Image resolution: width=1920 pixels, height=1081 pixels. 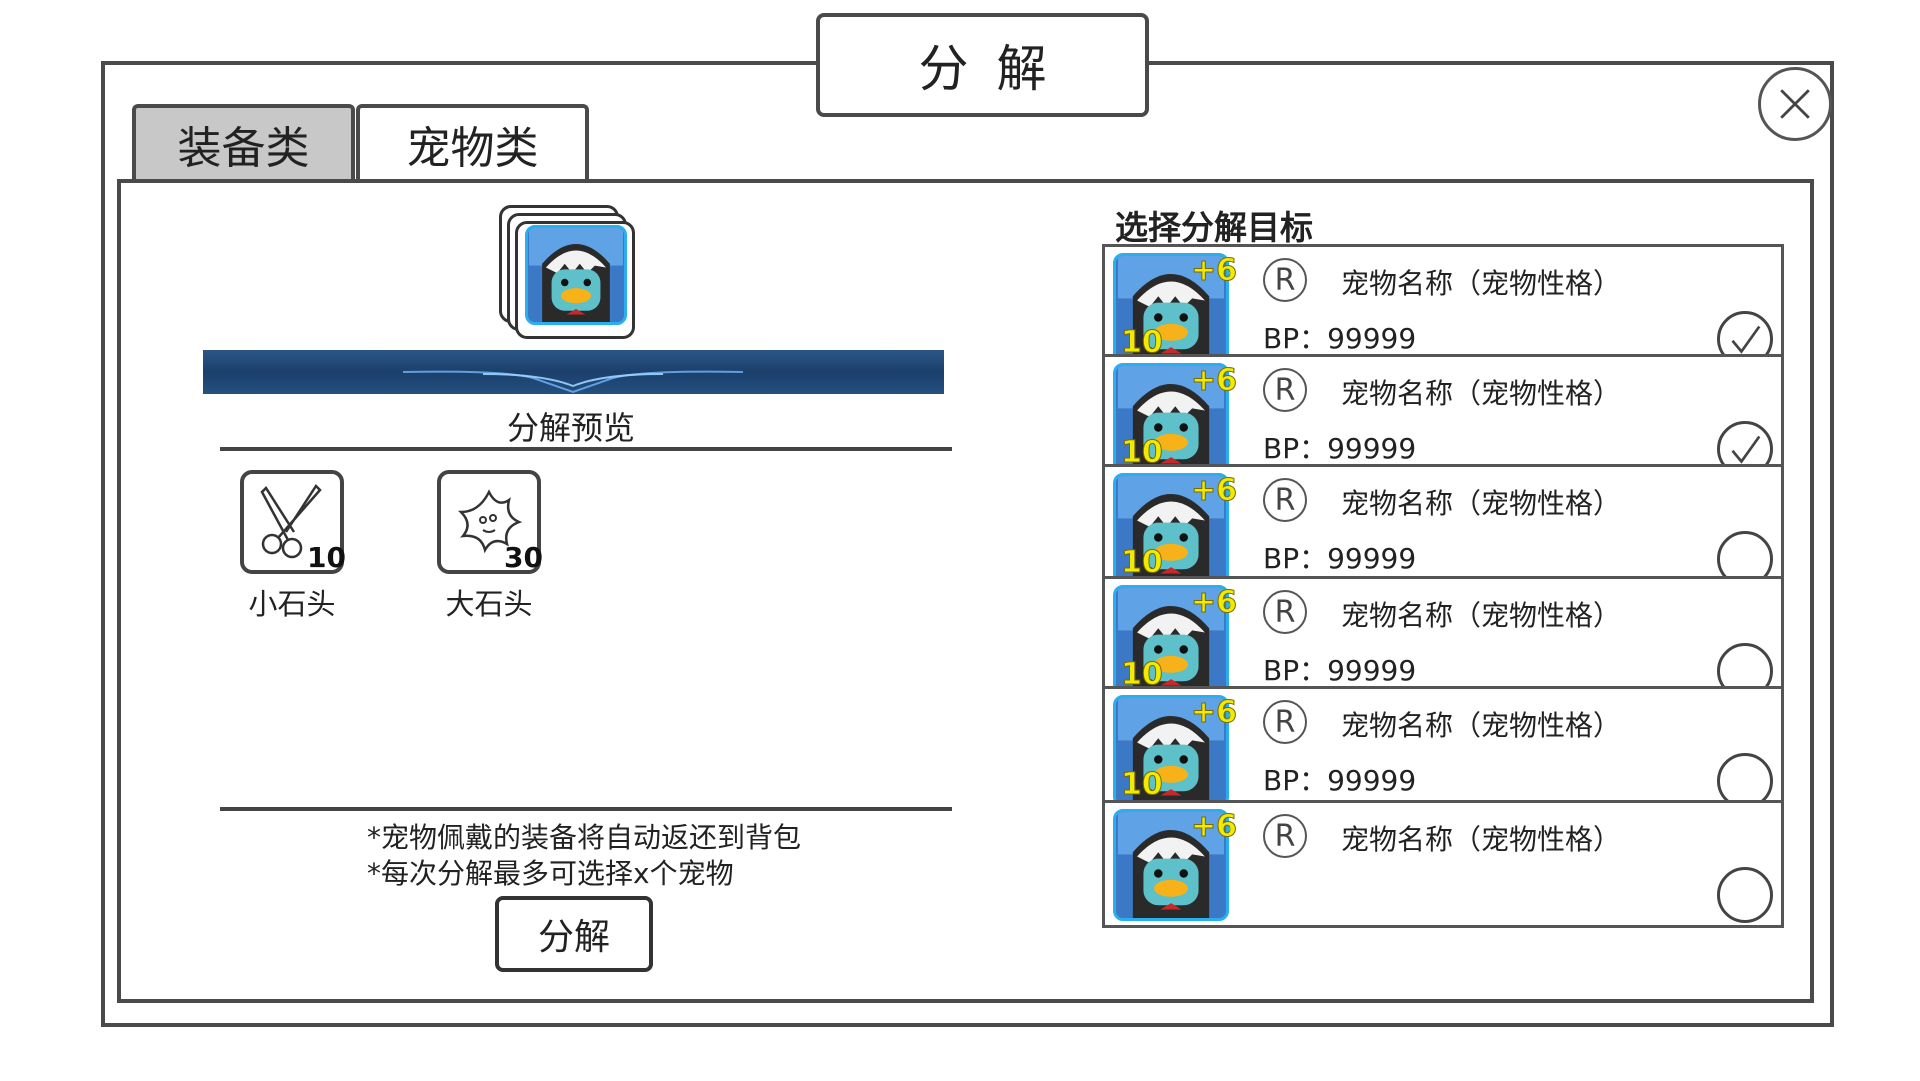 I want to click on material-item: 30, so click(x=490, y=522).